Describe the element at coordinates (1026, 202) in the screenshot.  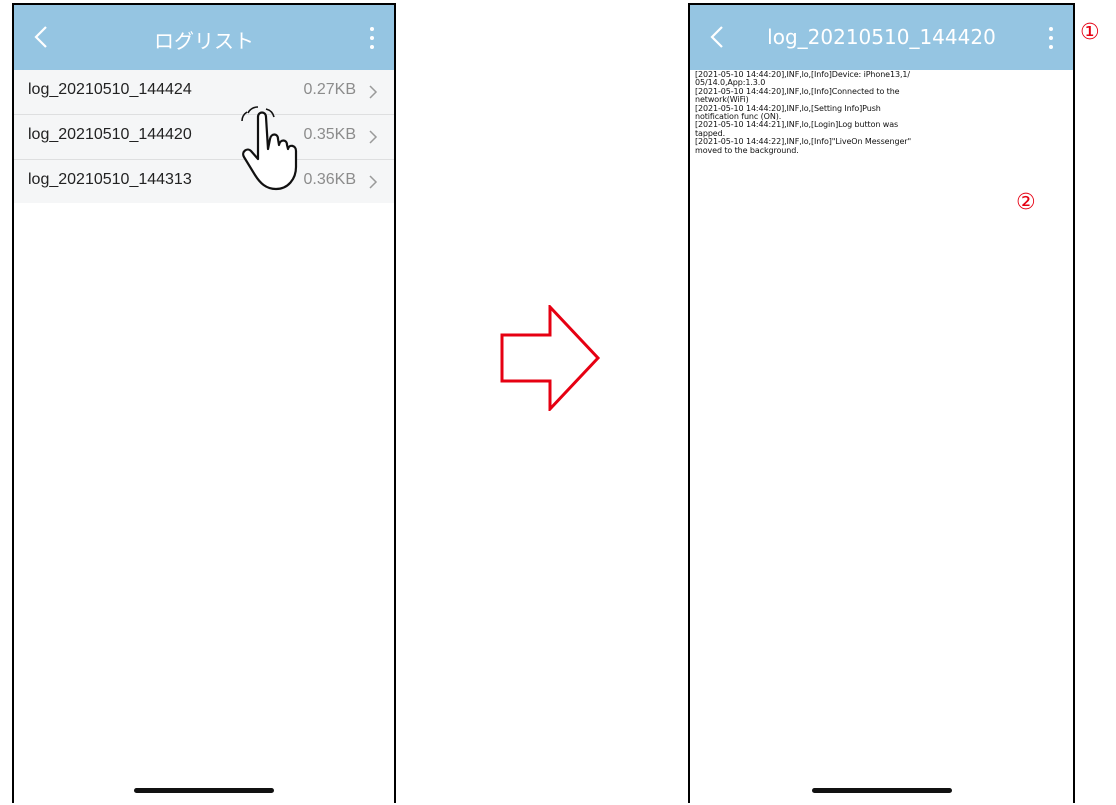
I see `callout-marker-2: ②` at that location.